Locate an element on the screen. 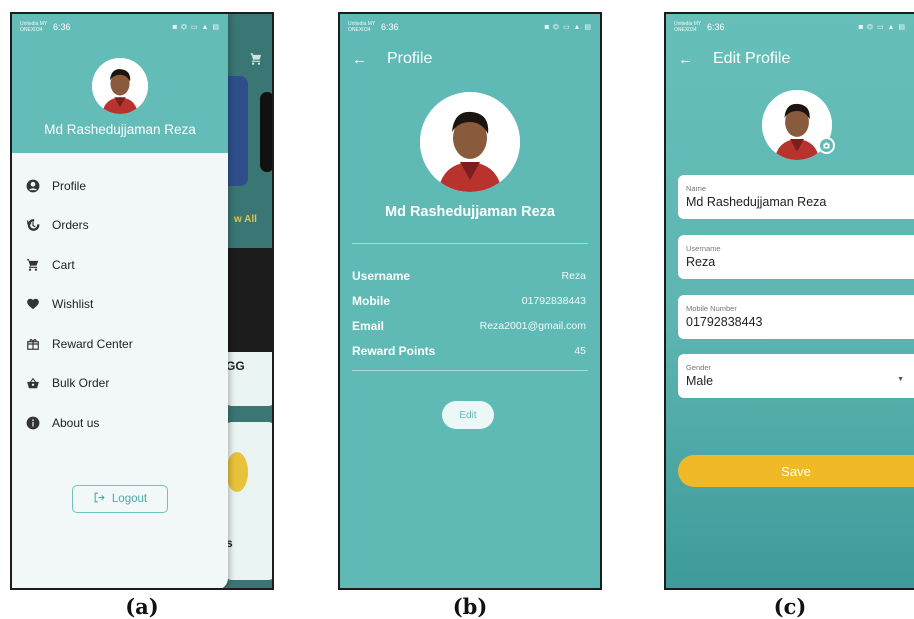 This screenshot has height=619, width=914. logout-button: Logout is located at coordinates (120, 499).